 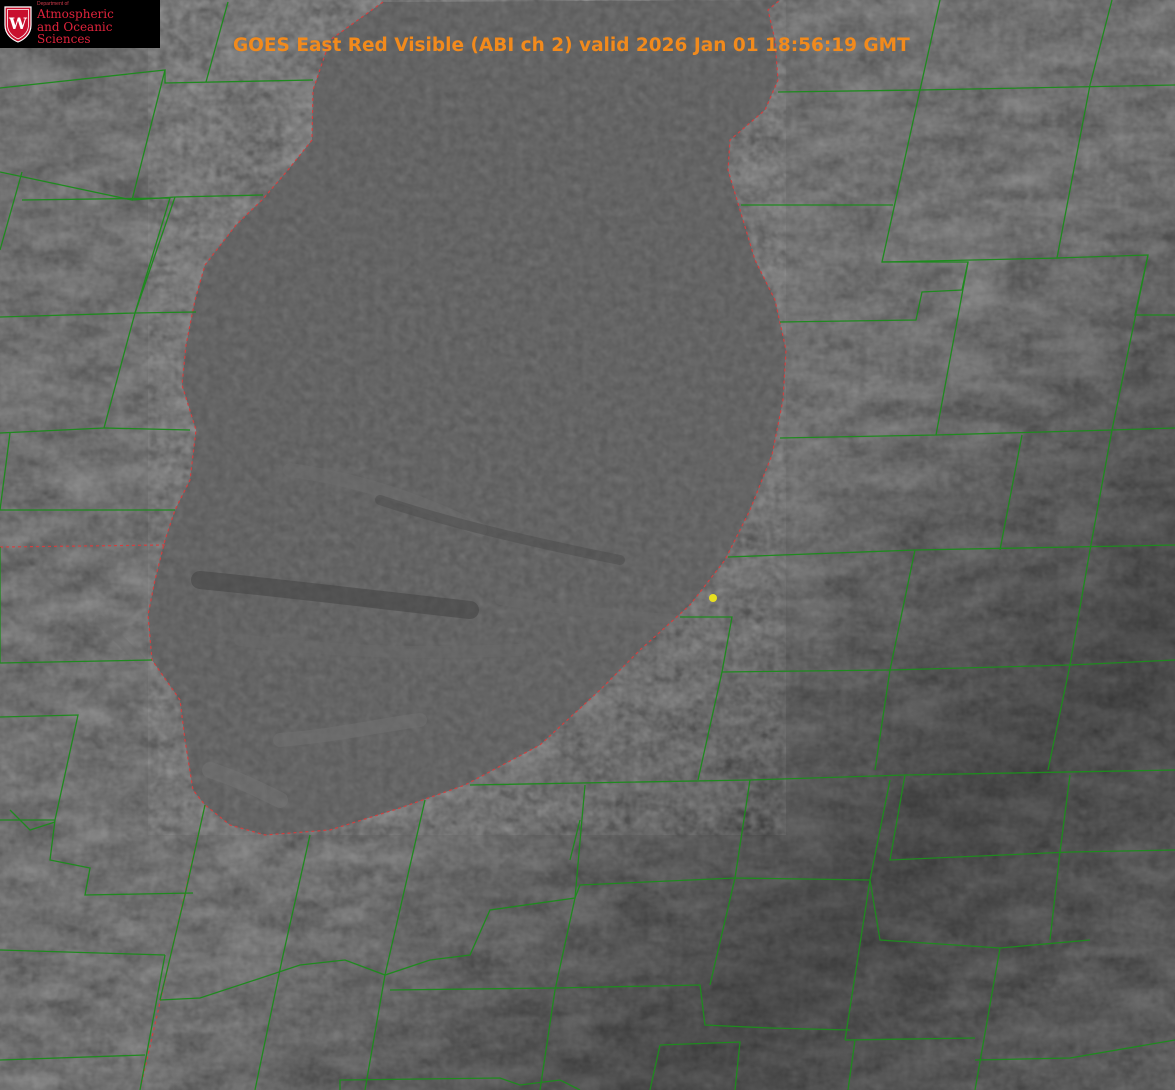 What do you see at coordinates (75, 33) in the screenshot?
I see `logo-line2: and Oceanic Sciences` at bounding box center [75, 33].